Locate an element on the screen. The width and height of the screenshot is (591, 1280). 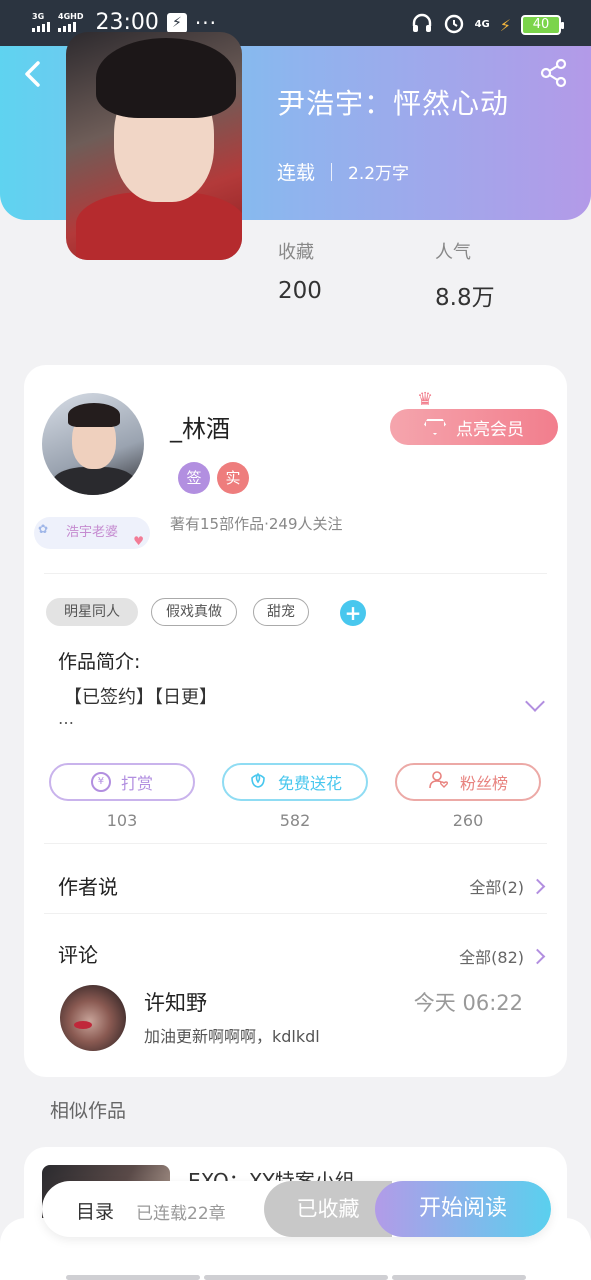
start-reading-button: 开始阅读 is located at coordinates (463, 1209).